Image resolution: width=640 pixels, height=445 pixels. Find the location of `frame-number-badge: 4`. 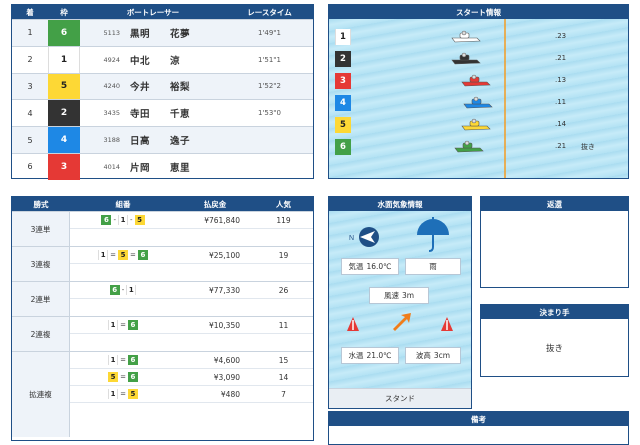

frame-number-badge: 4 is located at coordinates (64, 140).